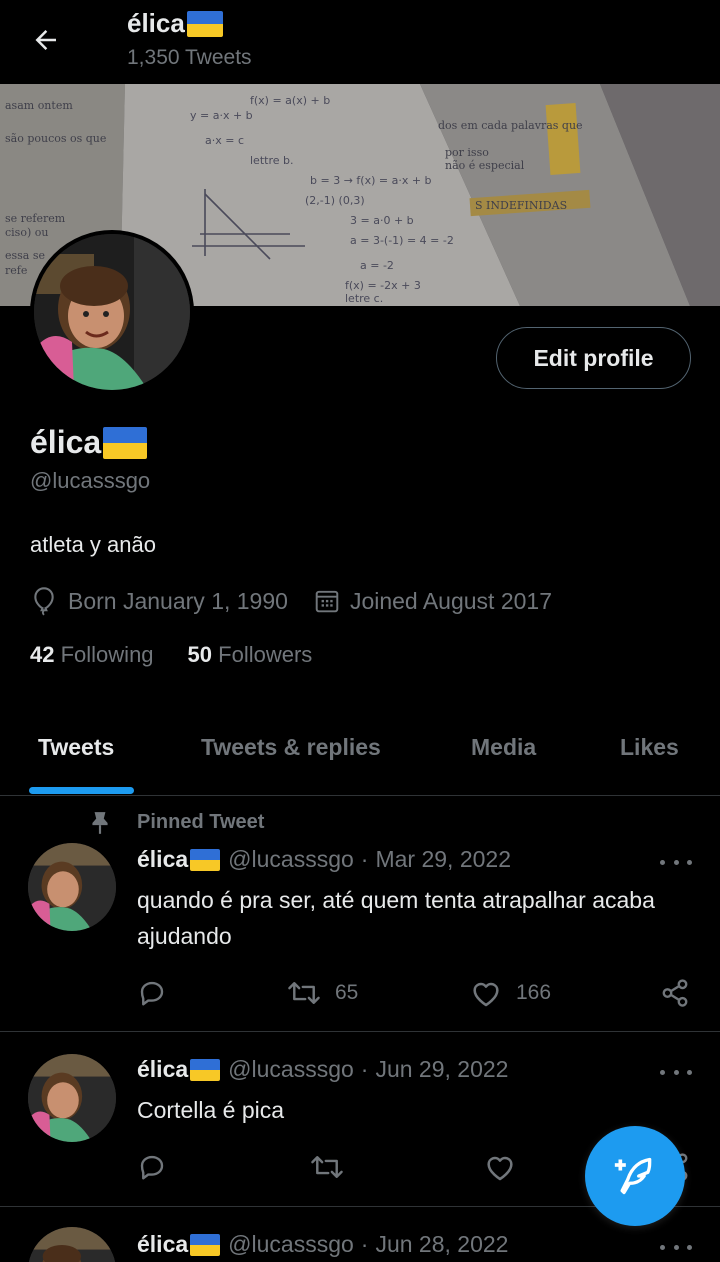 Image resolution: width=720 pixels, height=1262 pixels. What do you see at coordinates (25, 255) in the screenshot?
I see `svg-text: essa se` at bounding box center [25, 255].